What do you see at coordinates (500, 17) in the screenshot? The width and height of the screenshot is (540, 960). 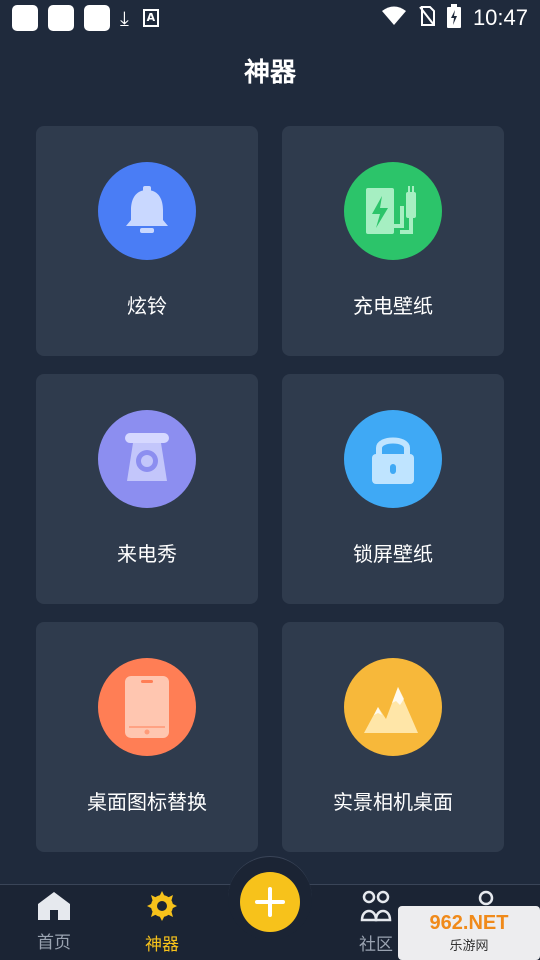 I see `clock: 10:47` at bounding box center [500, 17].